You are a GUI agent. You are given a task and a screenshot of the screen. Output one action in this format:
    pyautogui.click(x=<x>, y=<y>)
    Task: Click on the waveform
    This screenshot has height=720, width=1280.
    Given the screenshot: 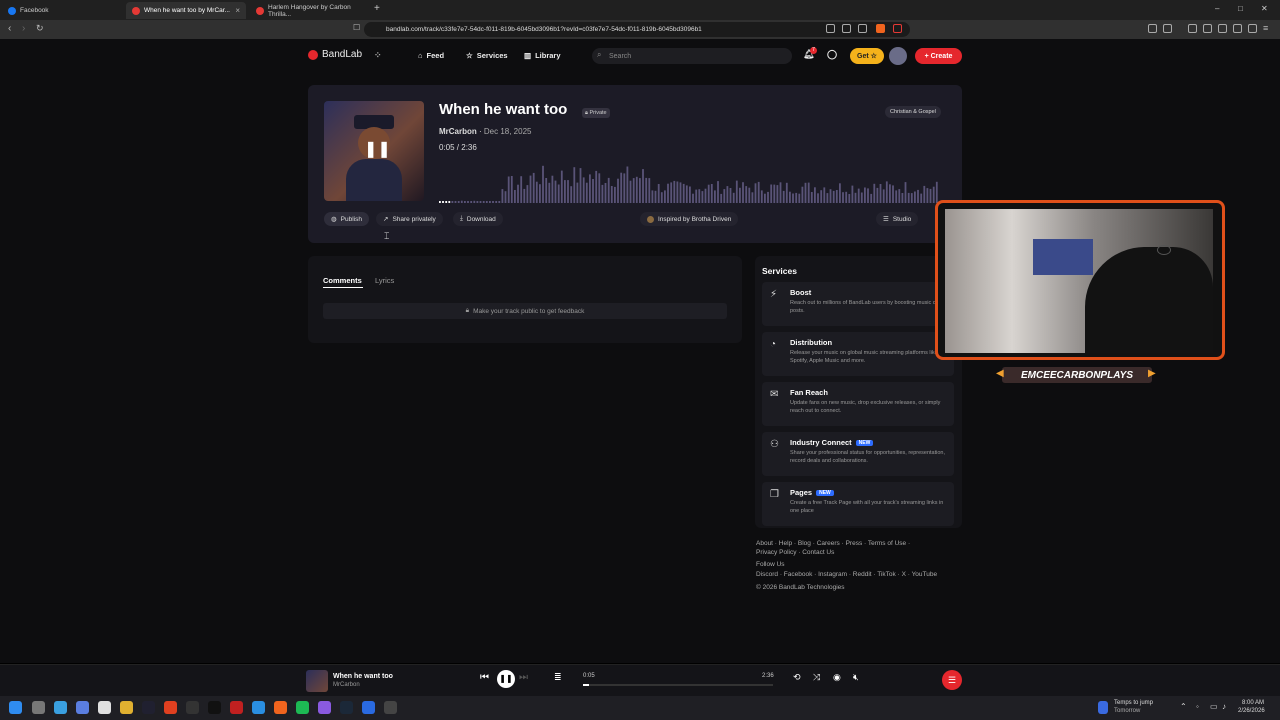 What is the action you would take?
    pyautogui.click(x=689, y=178)
    